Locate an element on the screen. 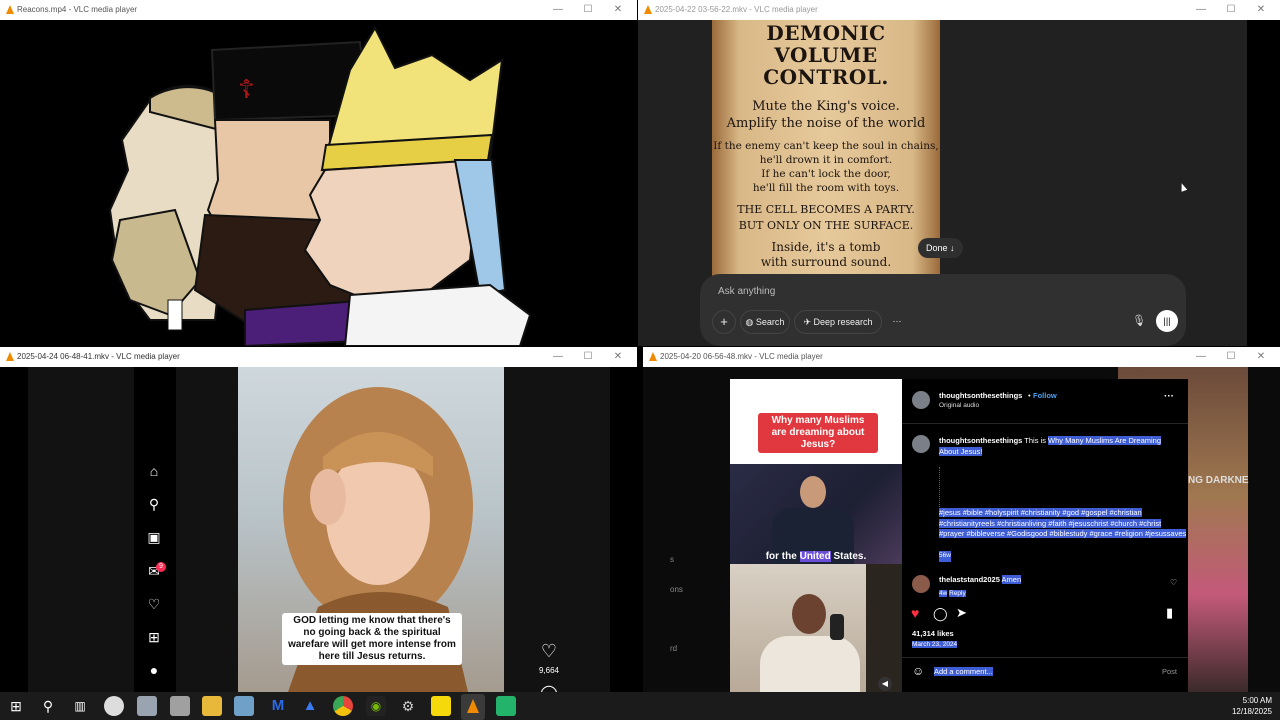  microphone-icon: 🎙 is located at coordinates (1139, 322).